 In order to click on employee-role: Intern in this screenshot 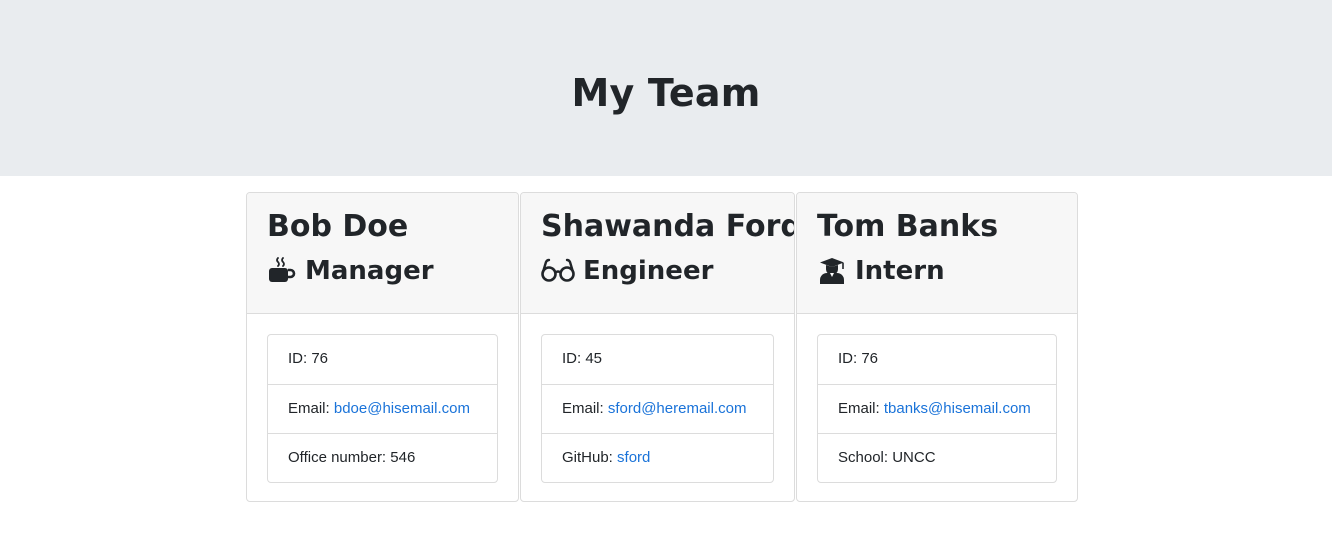, I will do `click(937, 271)`.